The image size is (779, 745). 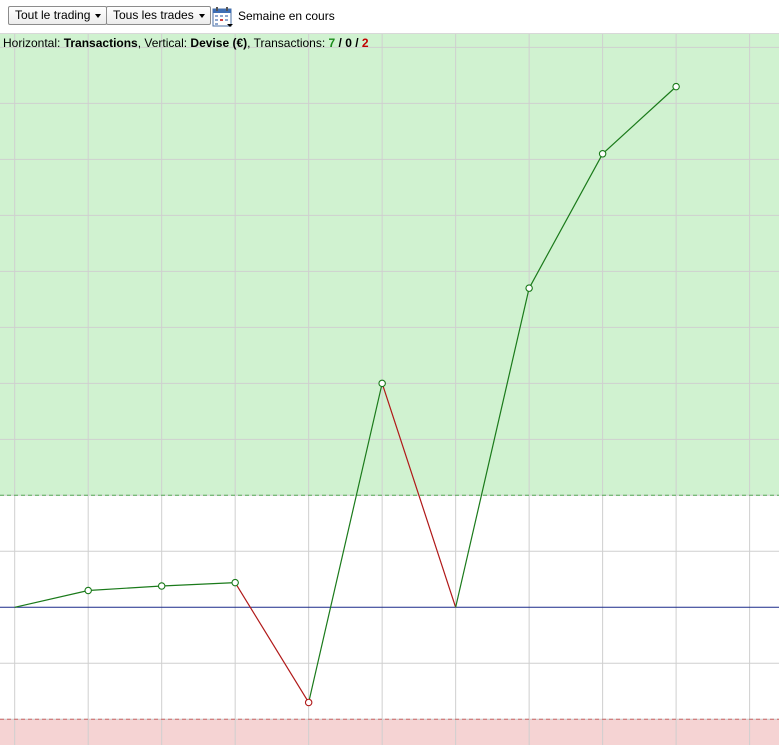 I want to click on trading-filter-select: Tout le trading, so click(x=58, y=15).